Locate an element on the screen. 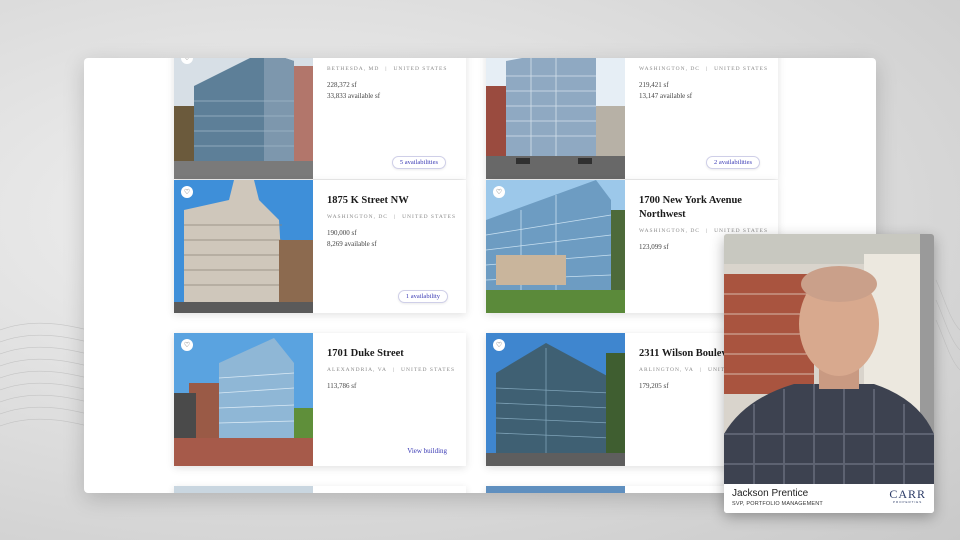 This screenshot has width=960, height=540. property-square-footage: 113,786 sf is located at coordinates (342, 386).